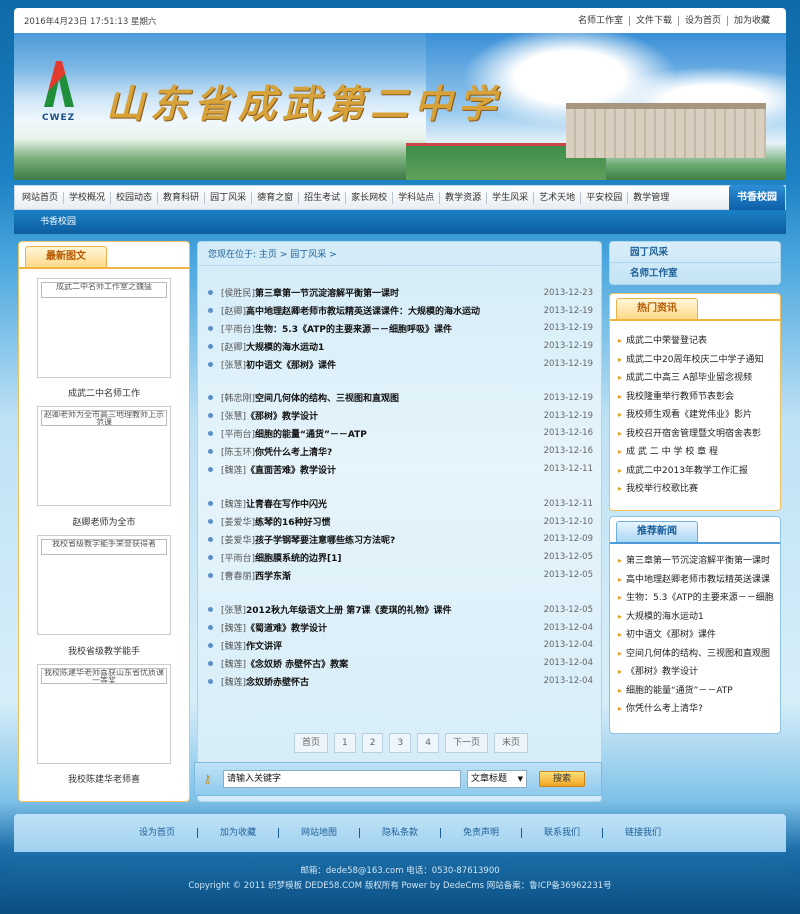 The image size is (800, 914). Describe the element at coordinates (104, 521) in the screenshot. I see `image-caption-2: 赵卿老师为全市` at that location.